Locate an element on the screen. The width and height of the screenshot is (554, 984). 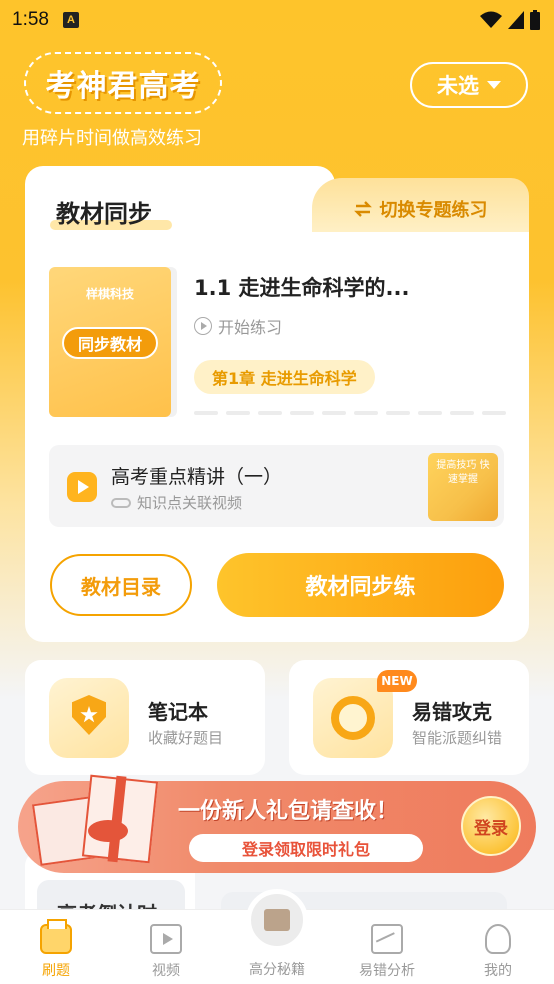
nav-item-secrets is located at coordinates (277, 920).